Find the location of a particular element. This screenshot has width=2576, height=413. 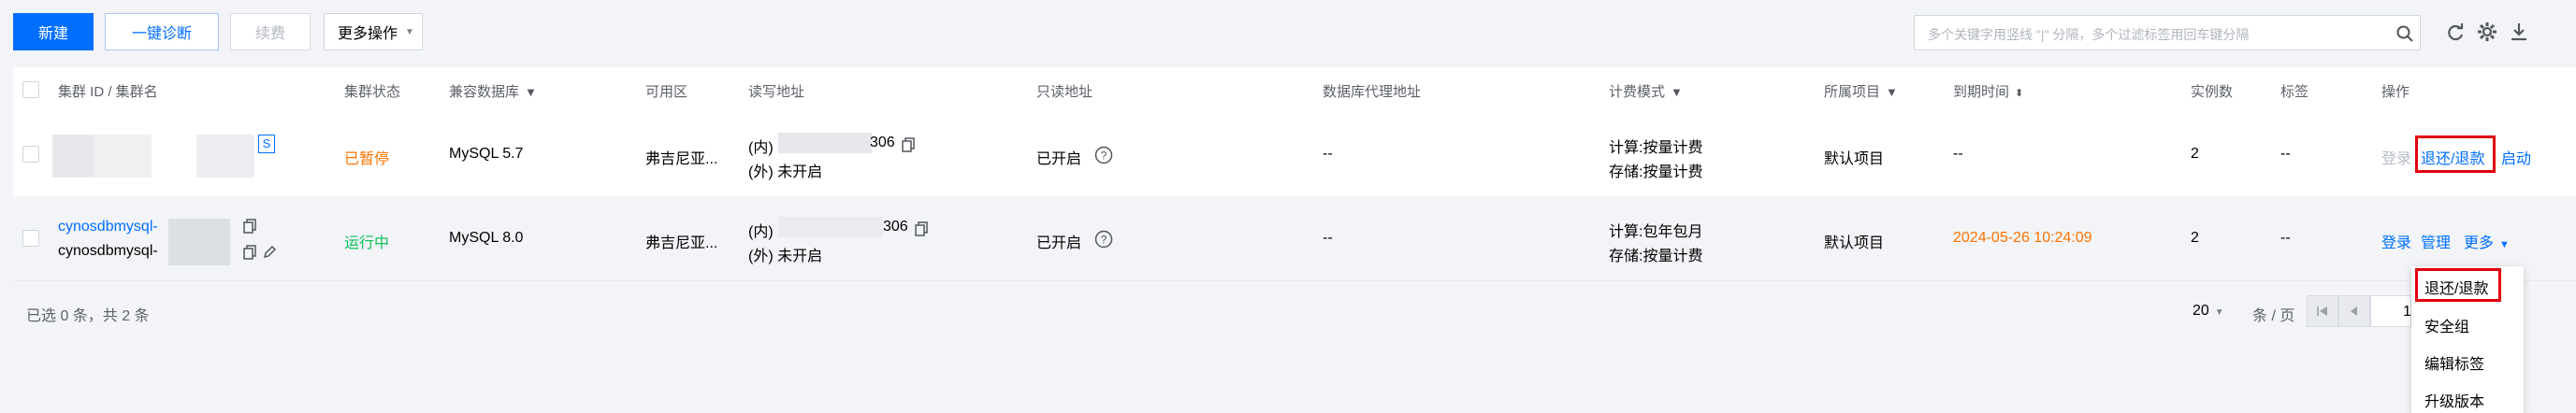

renew-button-label: 续费 is located at coordinates (269, 34).